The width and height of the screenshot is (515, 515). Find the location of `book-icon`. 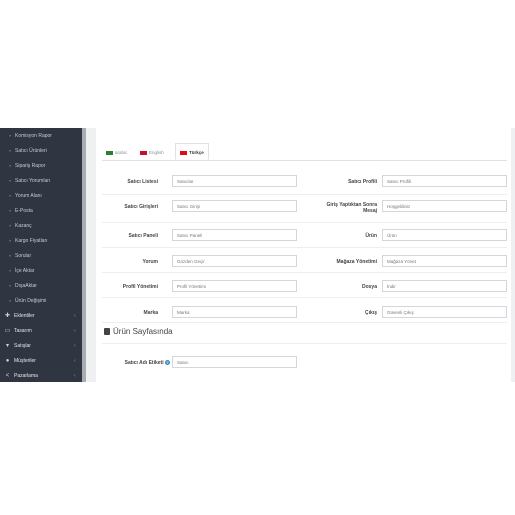

book-icon is located at coordinates (107, 331).